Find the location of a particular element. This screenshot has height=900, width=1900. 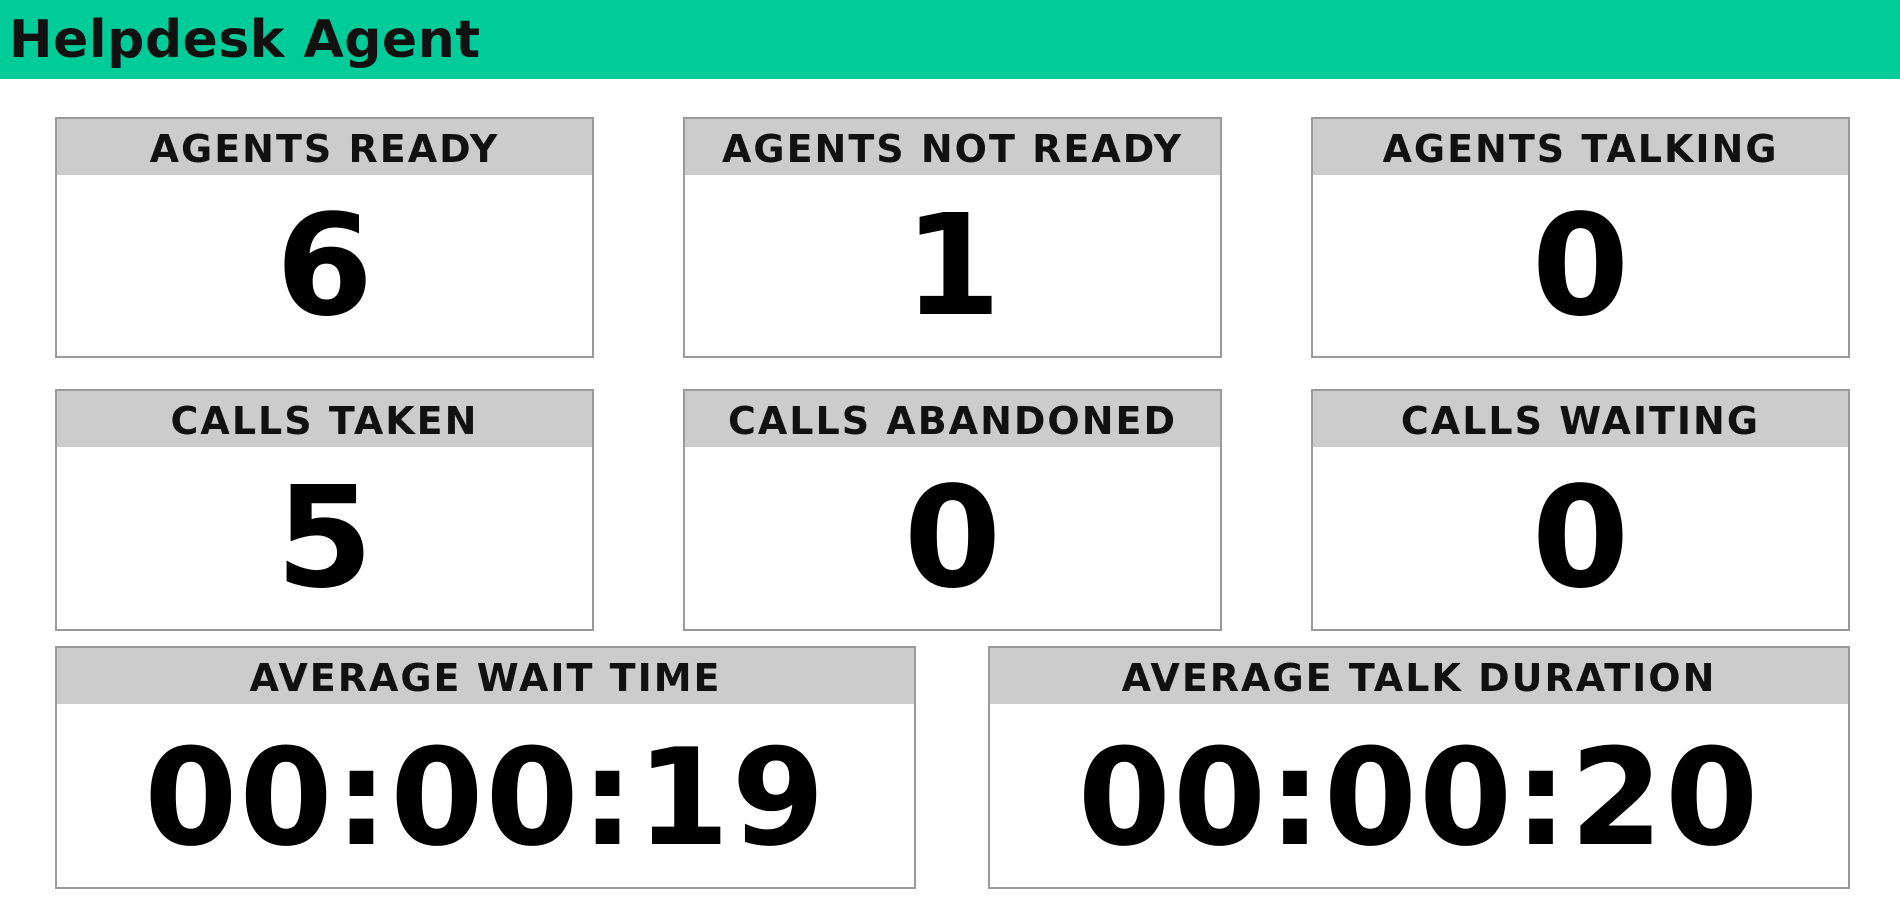

calls-taken-value: 5 is located at coordinates (324, 538).